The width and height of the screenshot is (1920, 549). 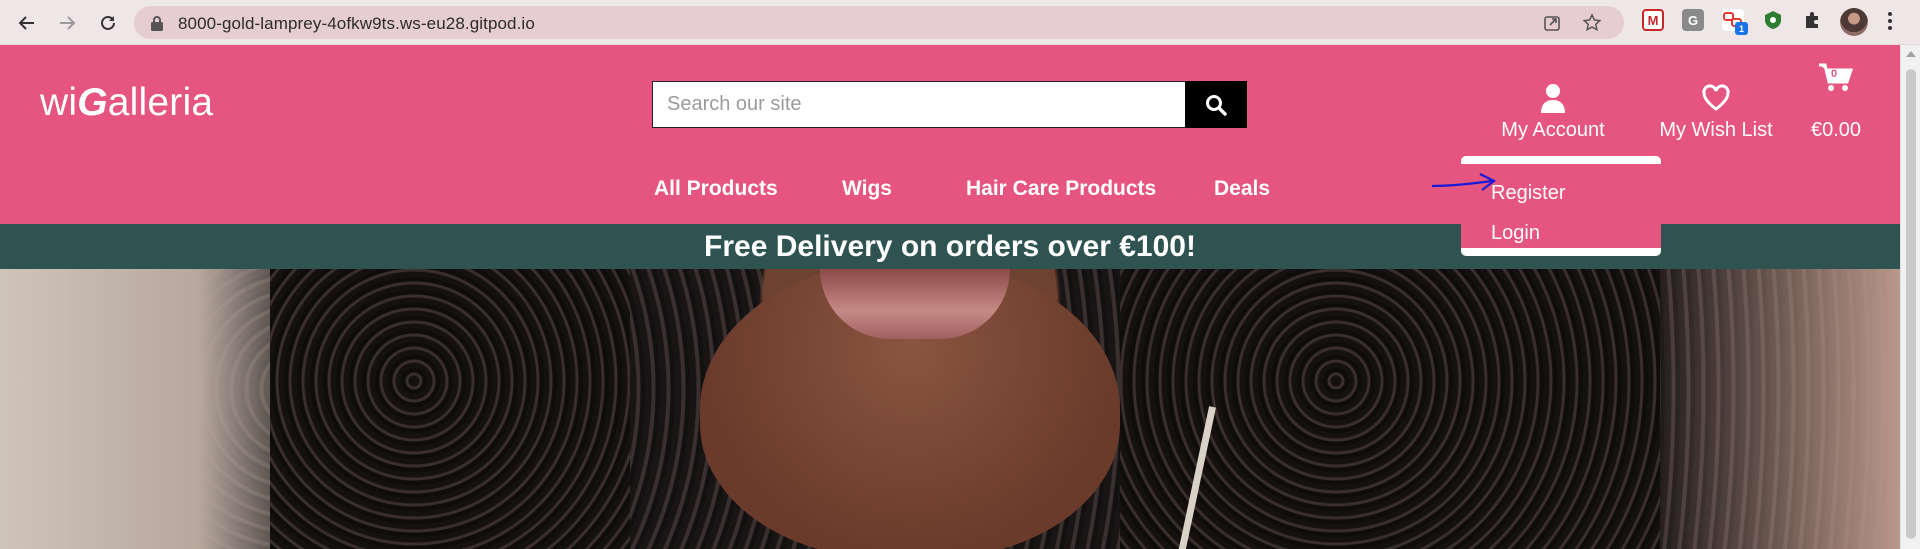 I want to click on nav-hair-care-products: Hair Care Products, so click(x=1061, y=189).